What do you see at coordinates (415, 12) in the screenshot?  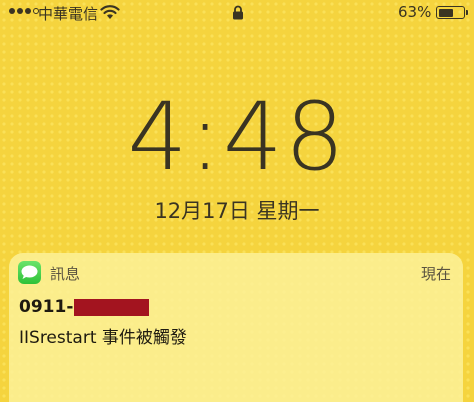 I see `battery-percent: 63%` at bounding box center [415, 12].